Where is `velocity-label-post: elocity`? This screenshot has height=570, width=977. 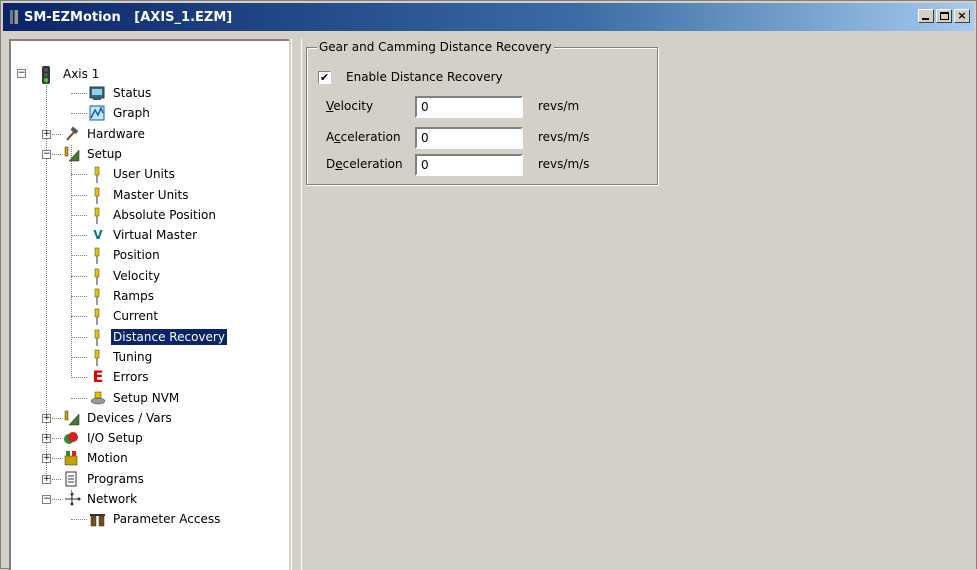 velocity-label-post: elocity is located at coordinates (353, 106).